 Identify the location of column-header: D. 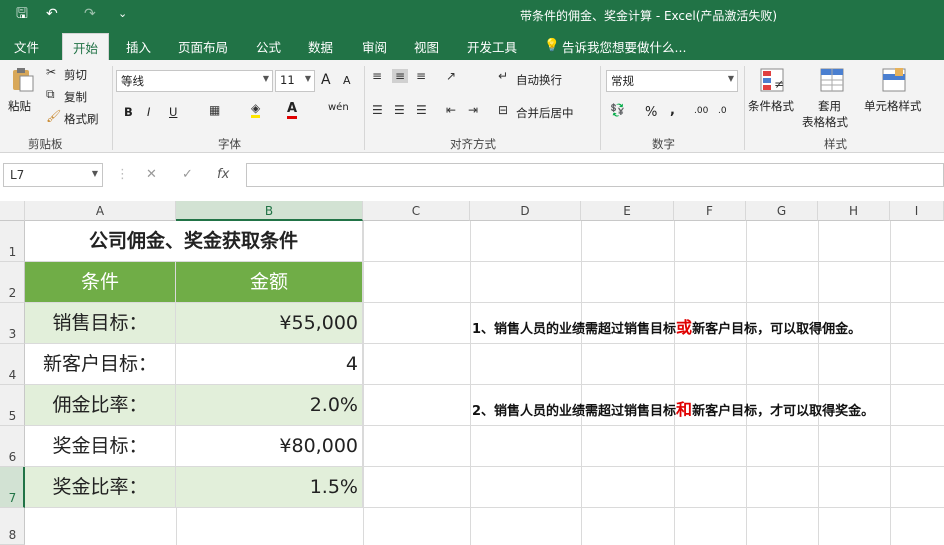
(525, 211).